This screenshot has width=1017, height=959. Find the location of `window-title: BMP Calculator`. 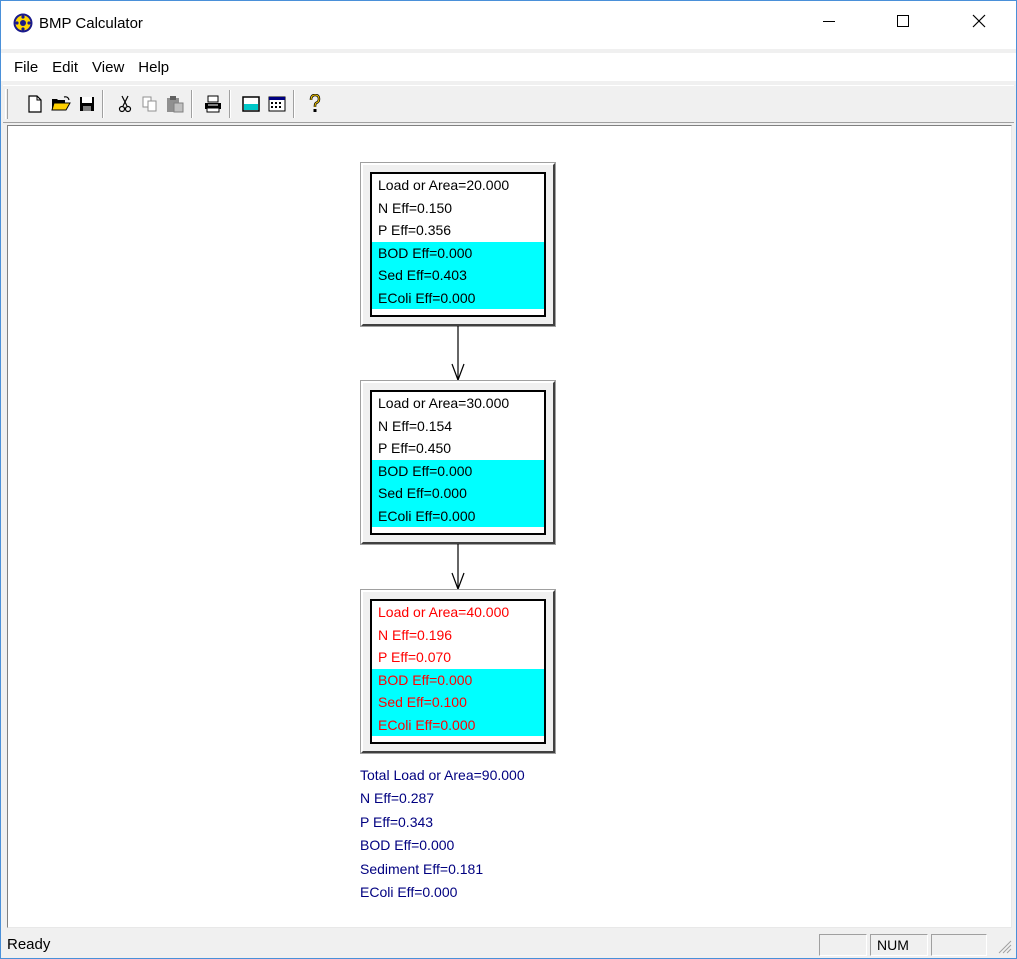

window-title: BMP Calculator is located at coordinates (91, 23).